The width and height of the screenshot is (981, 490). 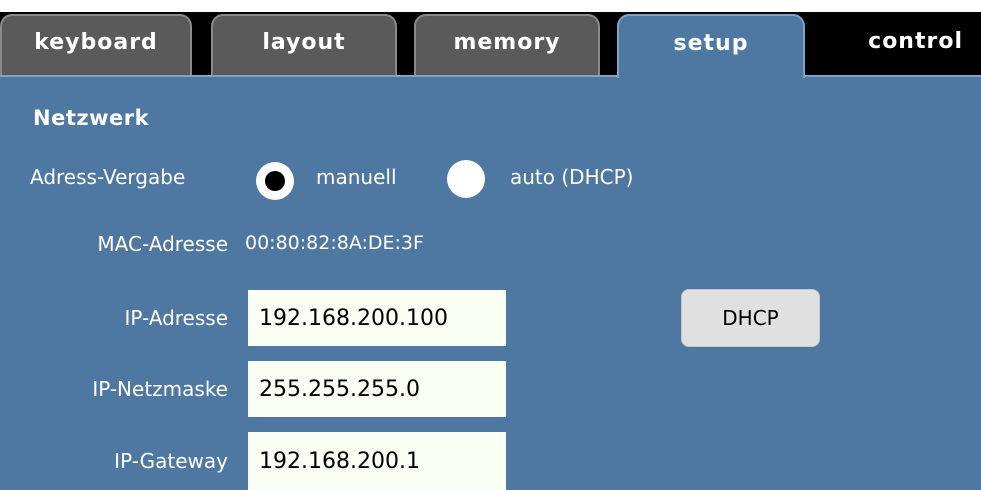 I want to click on tab-control: control, so click(x=893, y=45).